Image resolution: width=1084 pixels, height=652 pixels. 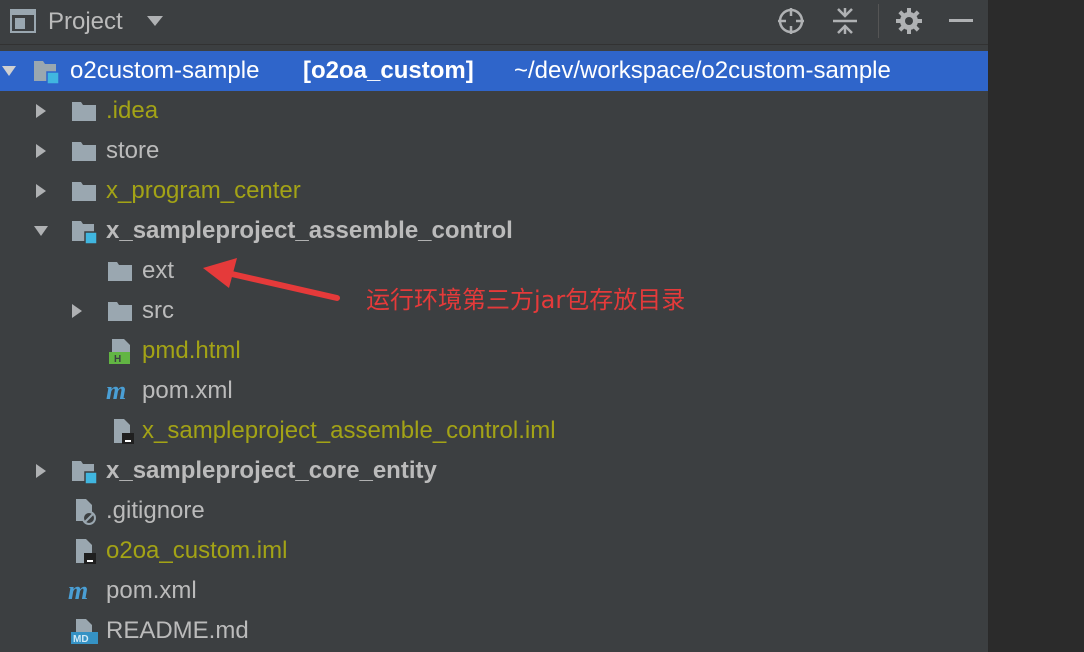 I want to click on annotation-text: 运行环境第三方jar包存放目录, so click(x=526, y=300).